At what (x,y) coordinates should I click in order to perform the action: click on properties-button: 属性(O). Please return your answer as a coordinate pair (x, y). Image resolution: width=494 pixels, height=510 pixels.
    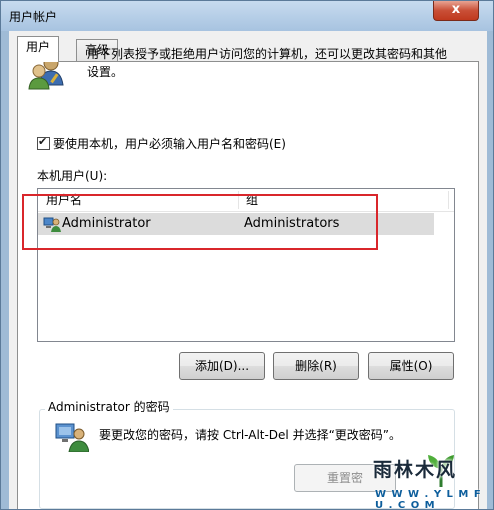
    Looking at the image, I should click on (411, 366).